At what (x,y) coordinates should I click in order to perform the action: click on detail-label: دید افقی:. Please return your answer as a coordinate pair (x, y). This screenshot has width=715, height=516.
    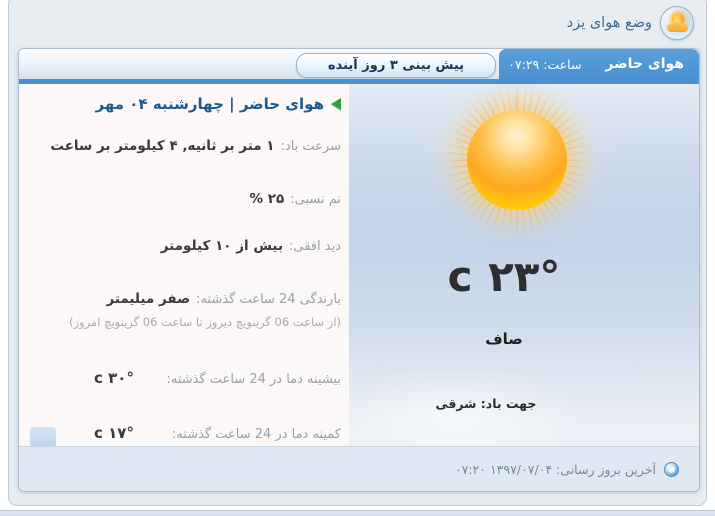
    Looking at the image, I should click on (315, 246).